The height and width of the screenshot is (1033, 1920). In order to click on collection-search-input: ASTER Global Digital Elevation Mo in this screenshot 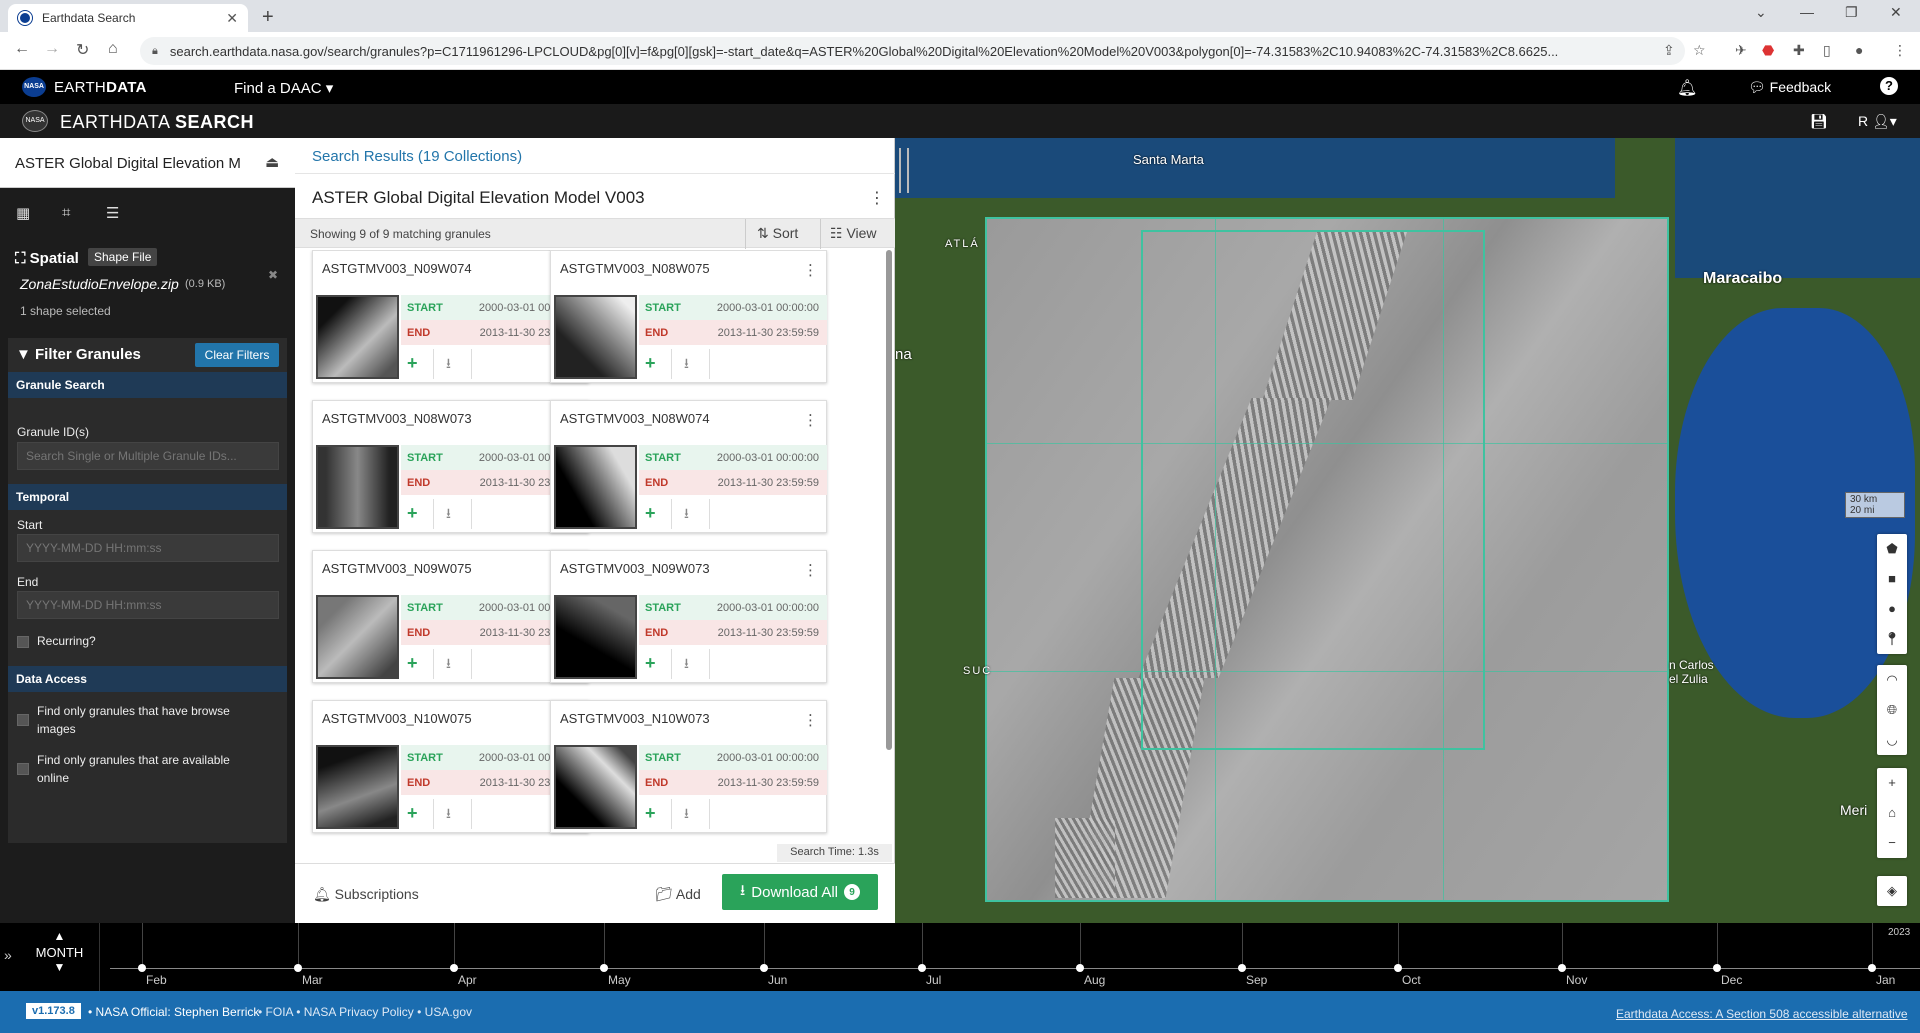, I will do `click(127, 163)`.